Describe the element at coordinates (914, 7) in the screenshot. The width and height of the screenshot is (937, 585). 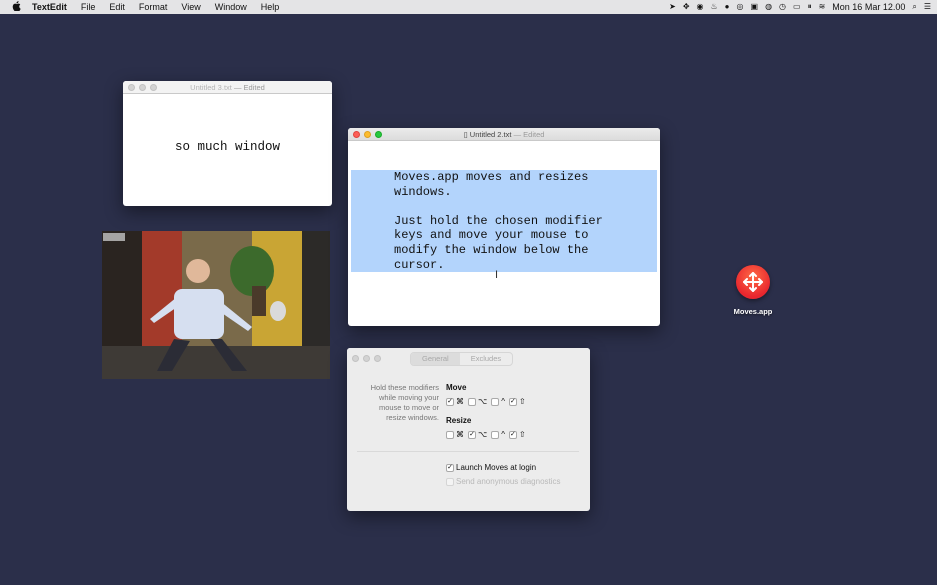
I see `search-icon: ⌕` at that location.